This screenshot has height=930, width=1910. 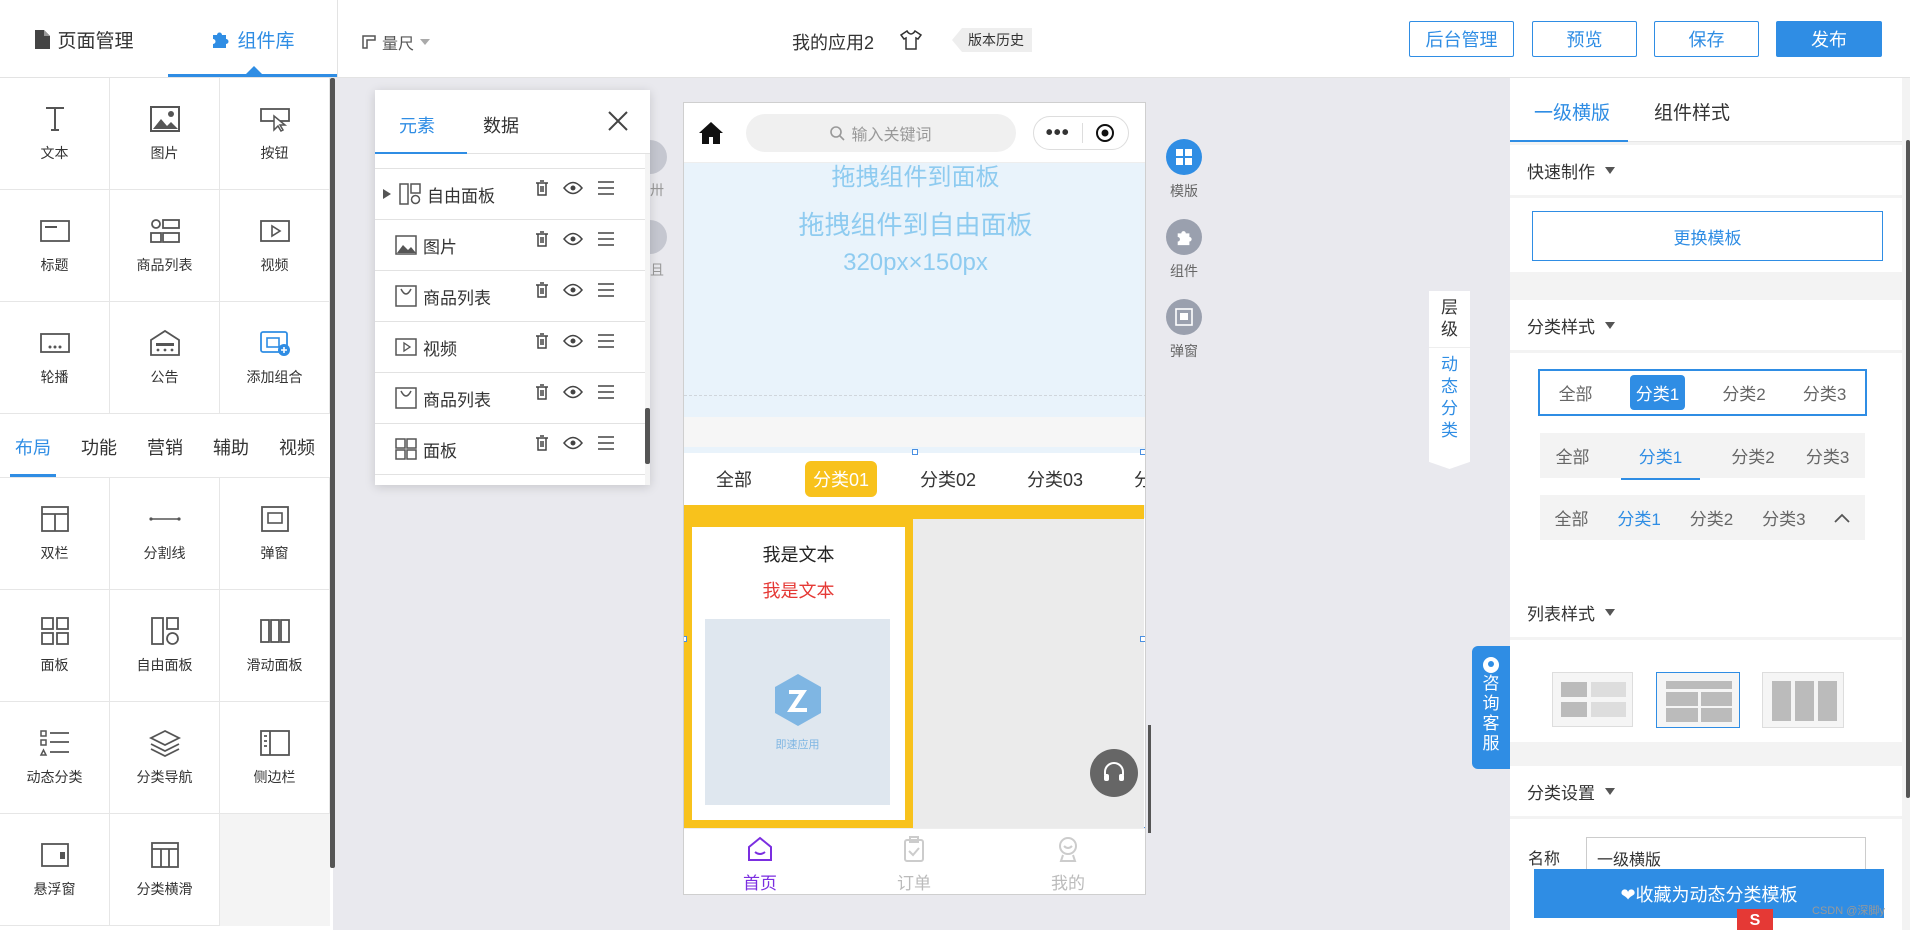 I want to click on tab-template-type: 一级横版, so click(x=1572, y=111).